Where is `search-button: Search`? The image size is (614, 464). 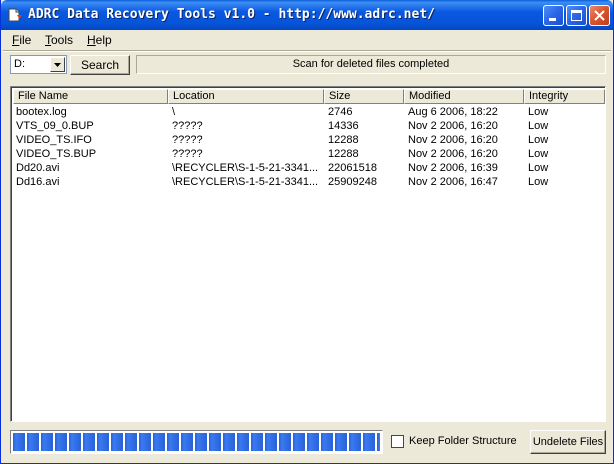
search-button: Search is located at coordinates (100, 65).